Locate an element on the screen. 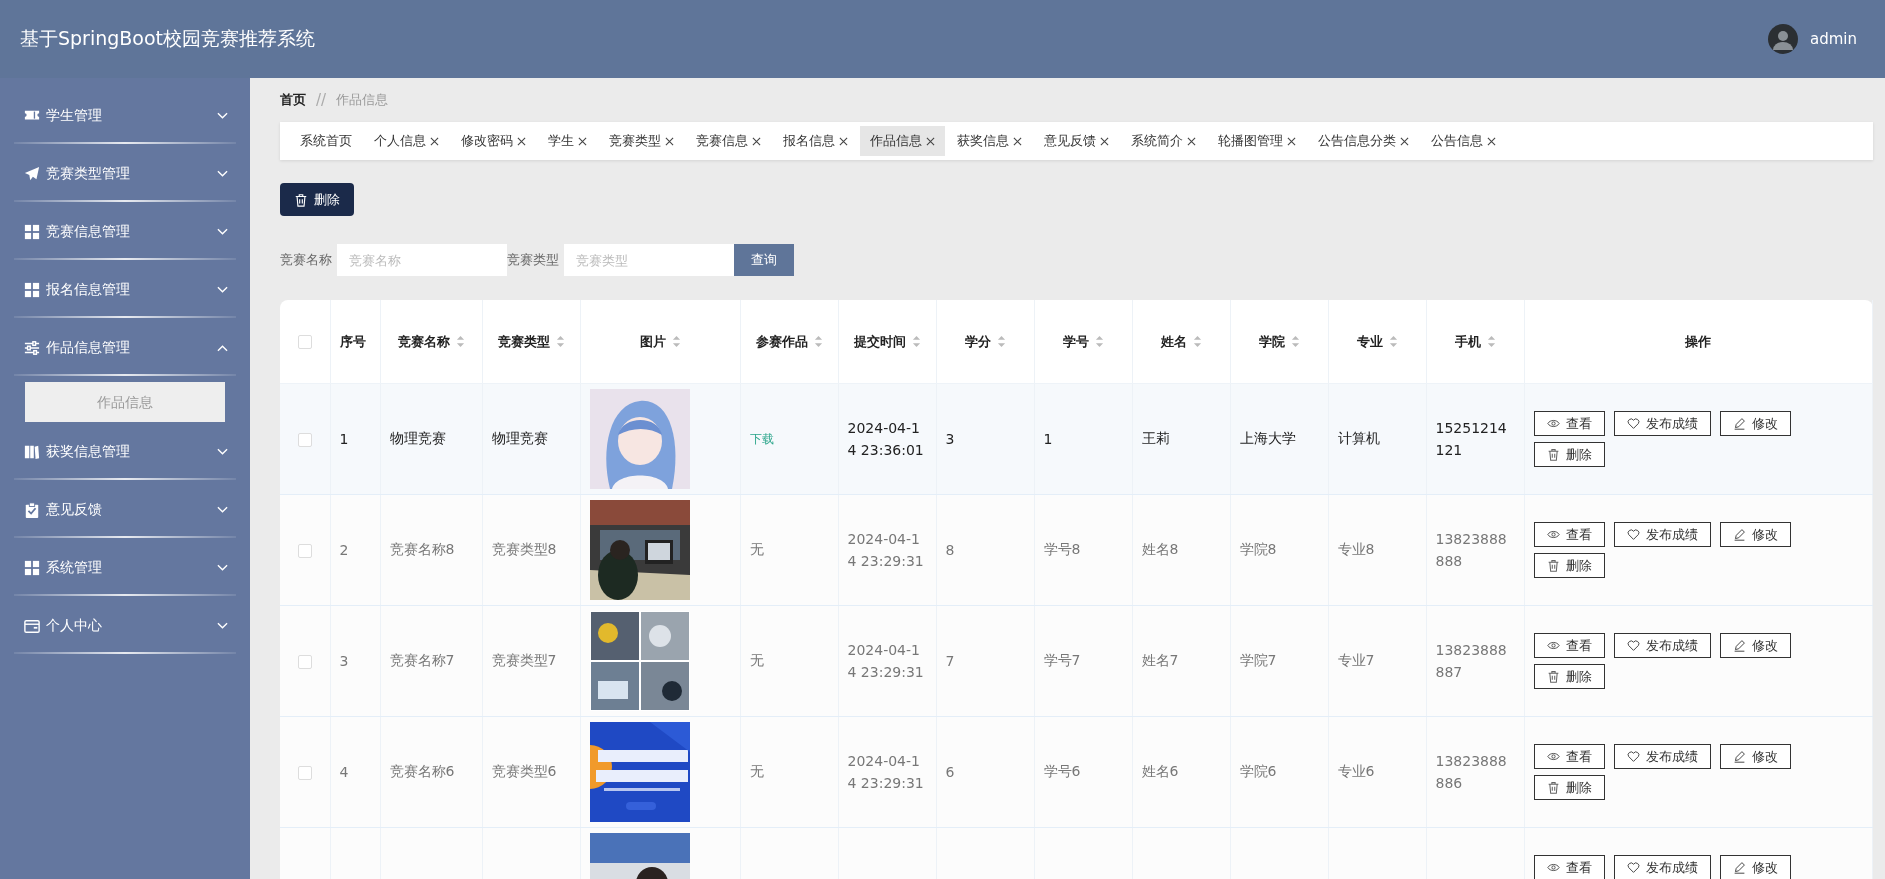 The width and height of the screenshot is (1885, 879). column-header: 学院 is located at coordinates (1279, 341).